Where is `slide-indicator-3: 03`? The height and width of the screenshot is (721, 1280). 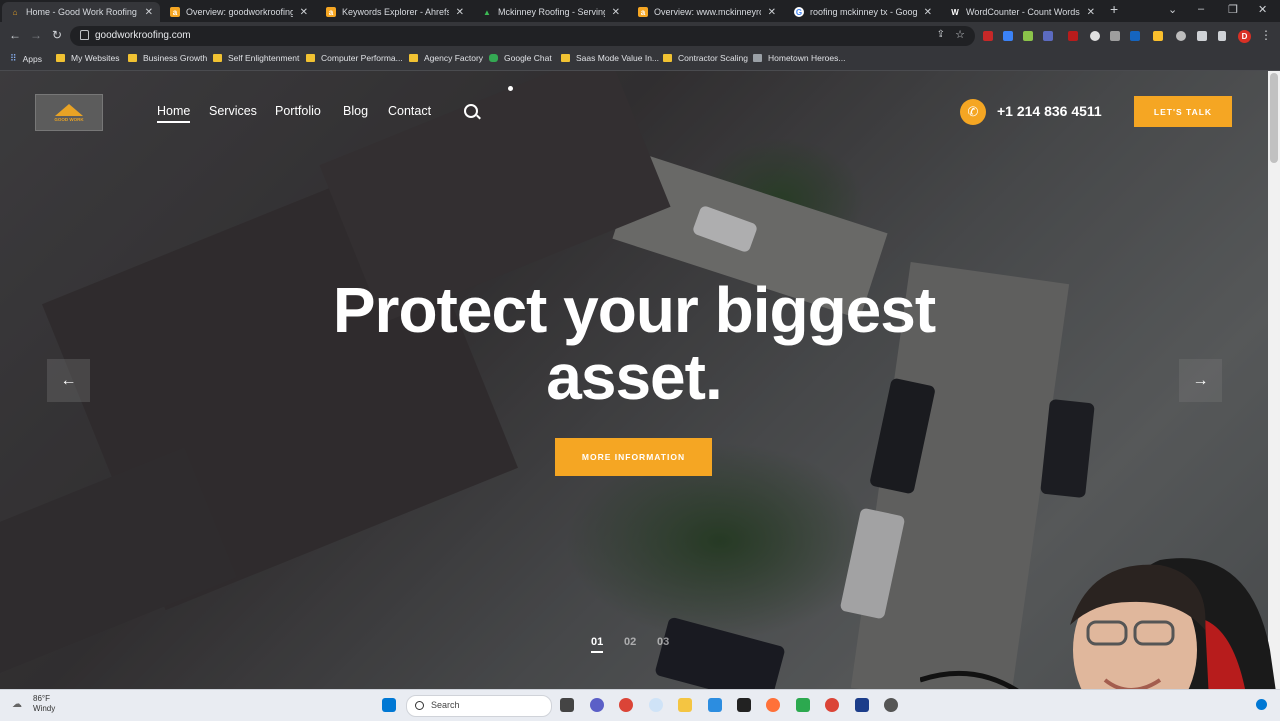
slide-indicator-3: 03 is located at coordinates (663, 642).